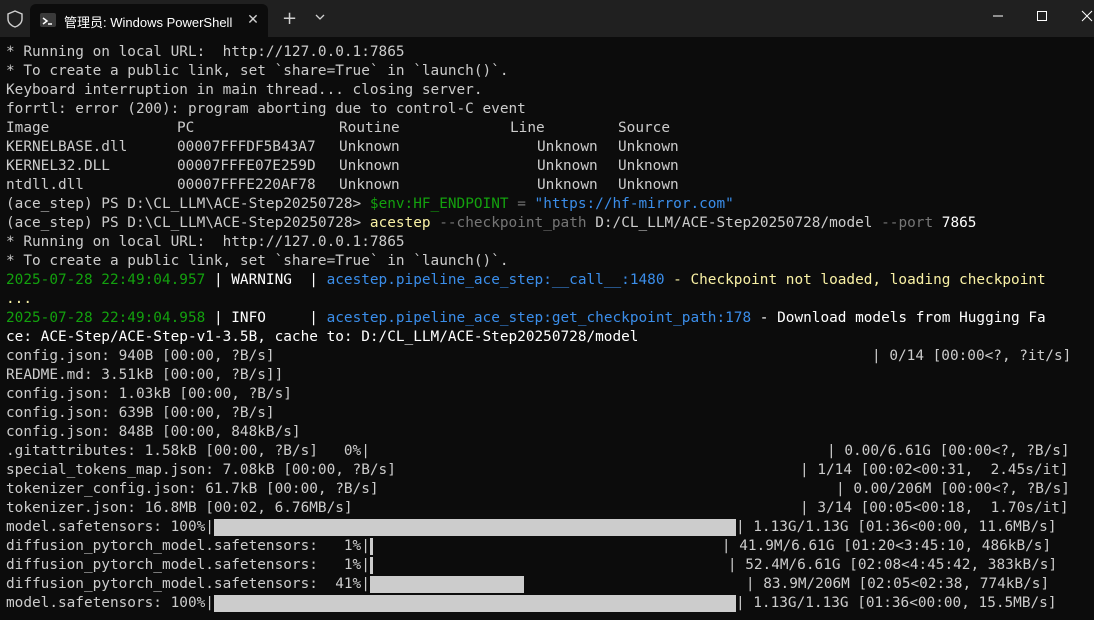 Image resolution: width=1094 pixels, height=620 pixels. I want to click on download-right: | 0.00/6.61G [00:00<?, ?B/s], so click(948, 451).